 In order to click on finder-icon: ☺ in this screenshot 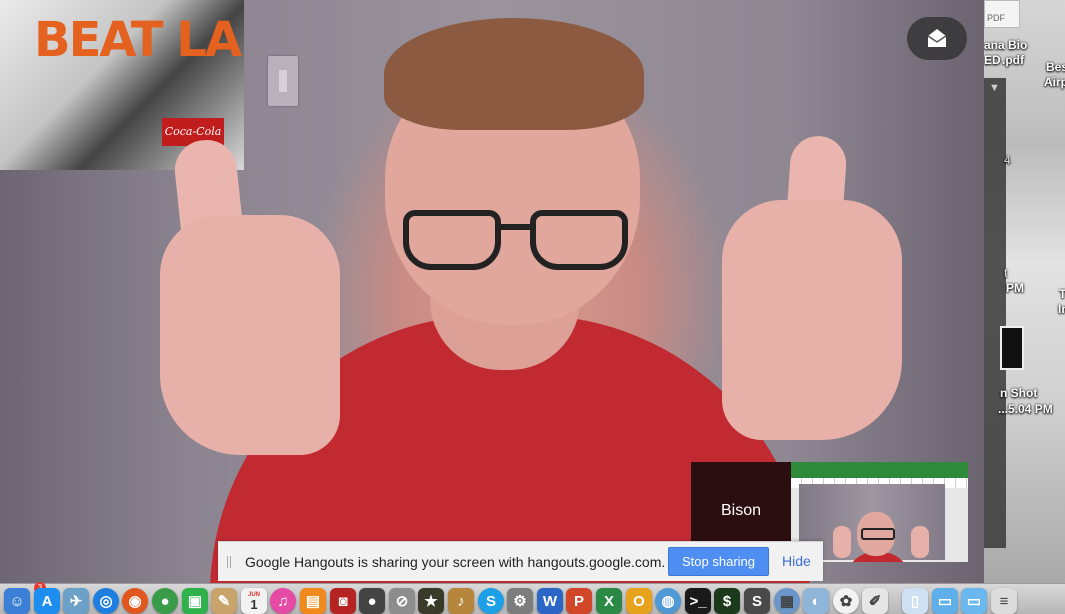, I will do `click(17, 601)`.